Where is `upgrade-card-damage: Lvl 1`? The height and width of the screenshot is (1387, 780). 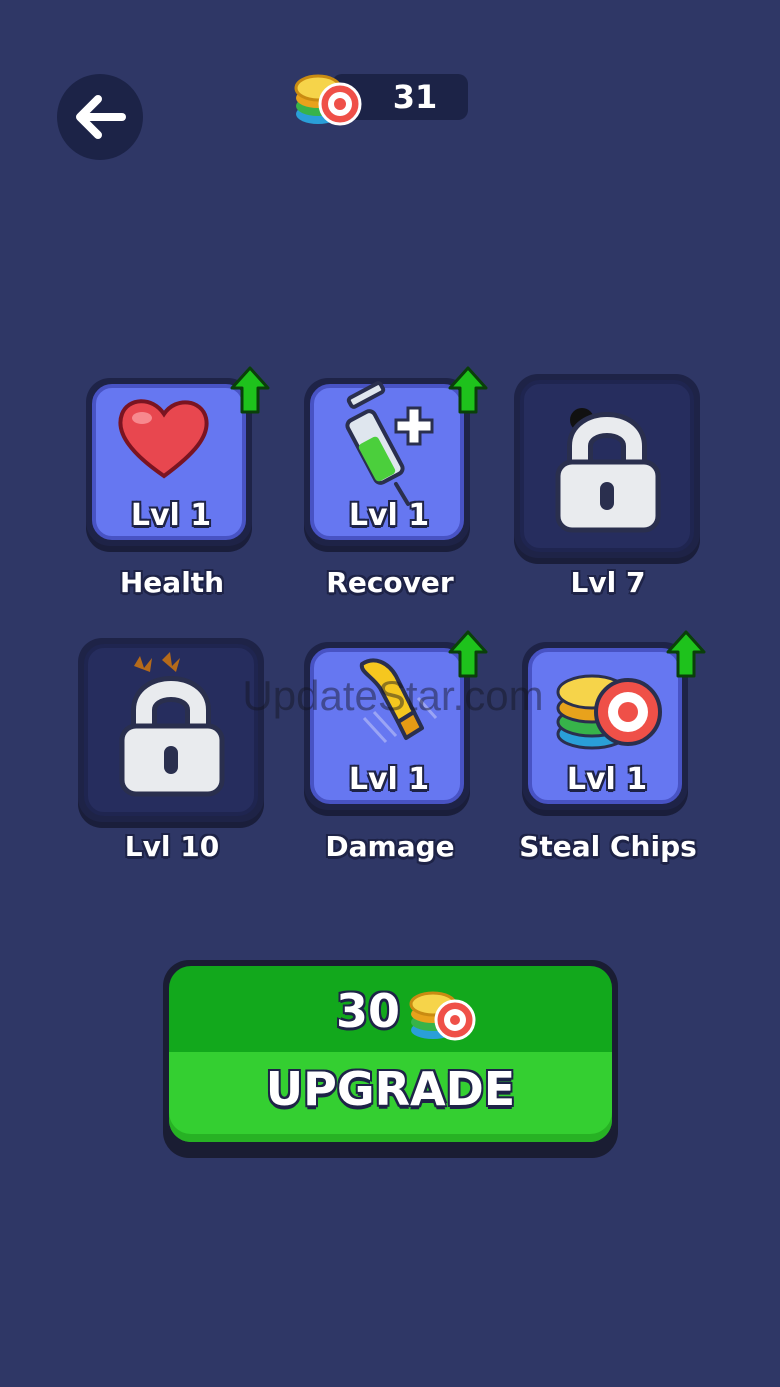 upgrade-card-damage: Lvl 1 is located at coordinates (396, 723).